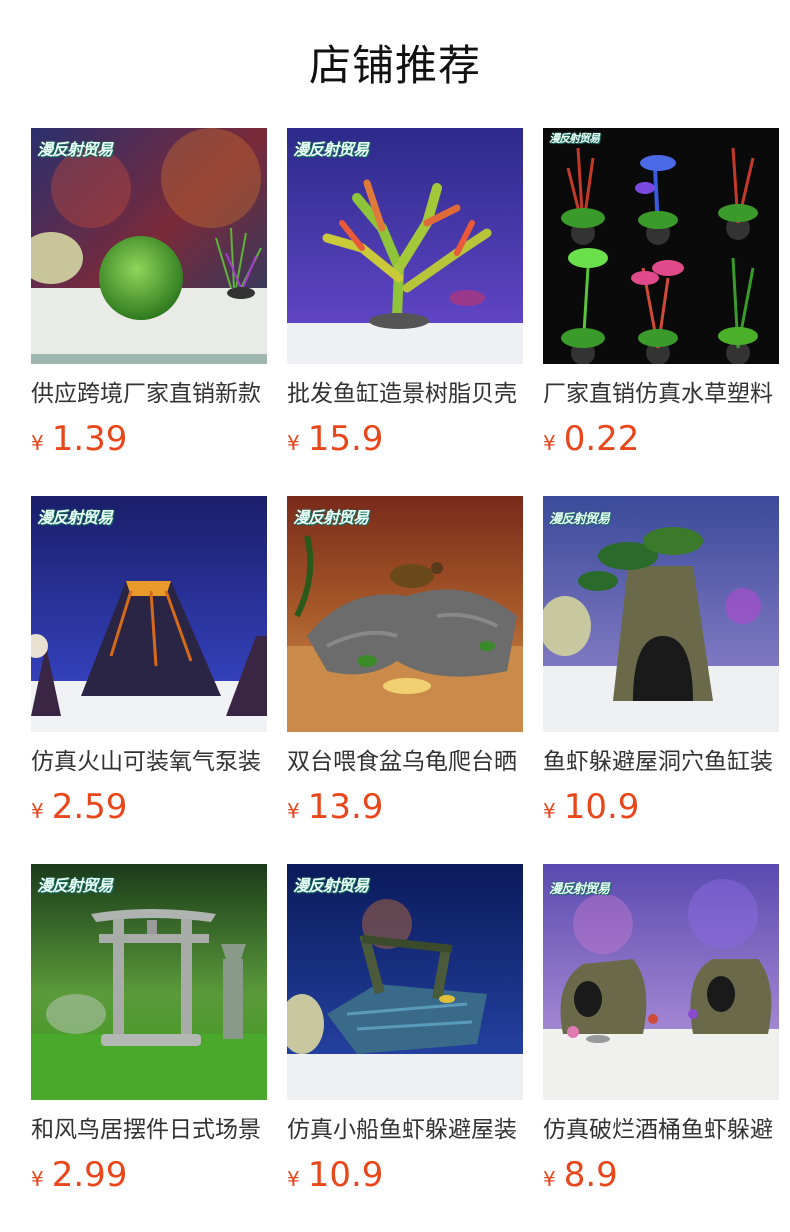  I want to click on product-card: 漫反射贸易 批发鱼缸造景树脂贝壳 ¥15.9, so click(405, 312).